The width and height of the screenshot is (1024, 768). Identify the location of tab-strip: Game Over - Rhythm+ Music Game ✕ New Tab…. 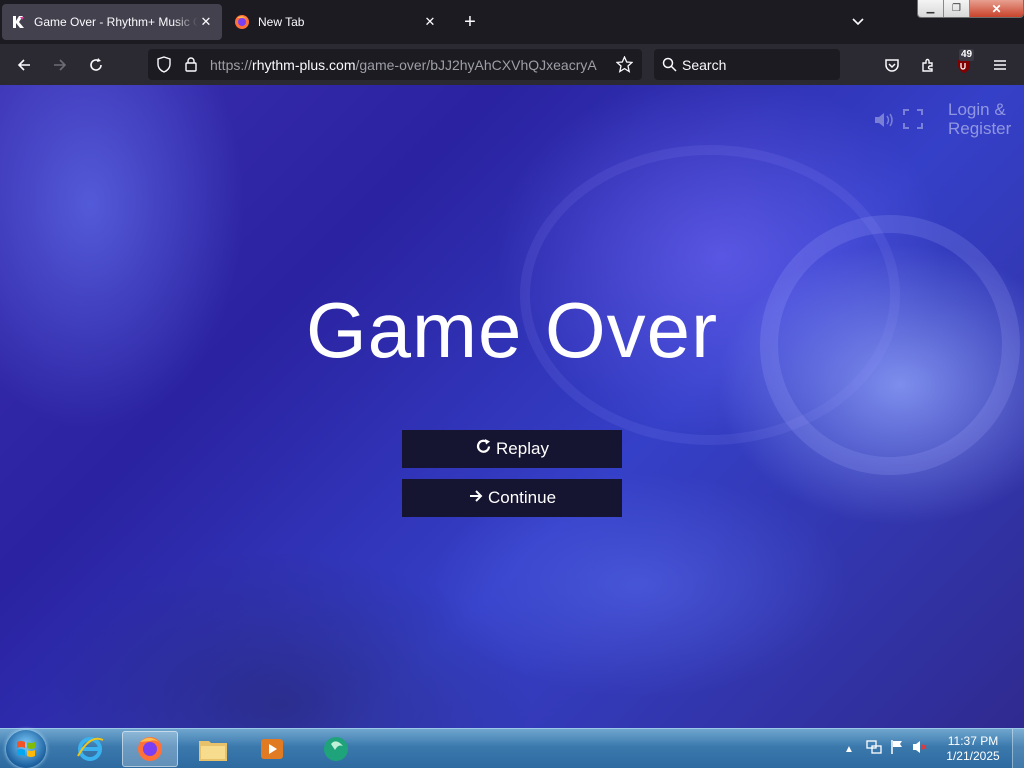
(512, 22).